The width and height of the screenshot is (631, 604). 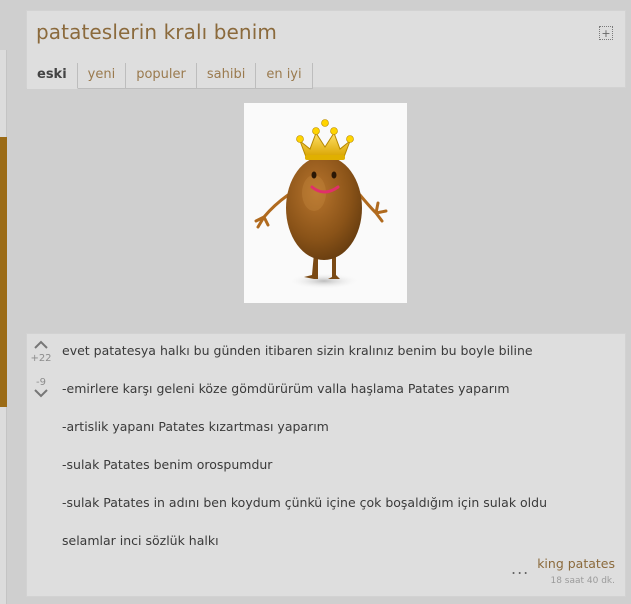 What do you see at coordinates (3, 272) in the screenshot?
I see `left-sidebar-accent` at bounding box center [3, 272].